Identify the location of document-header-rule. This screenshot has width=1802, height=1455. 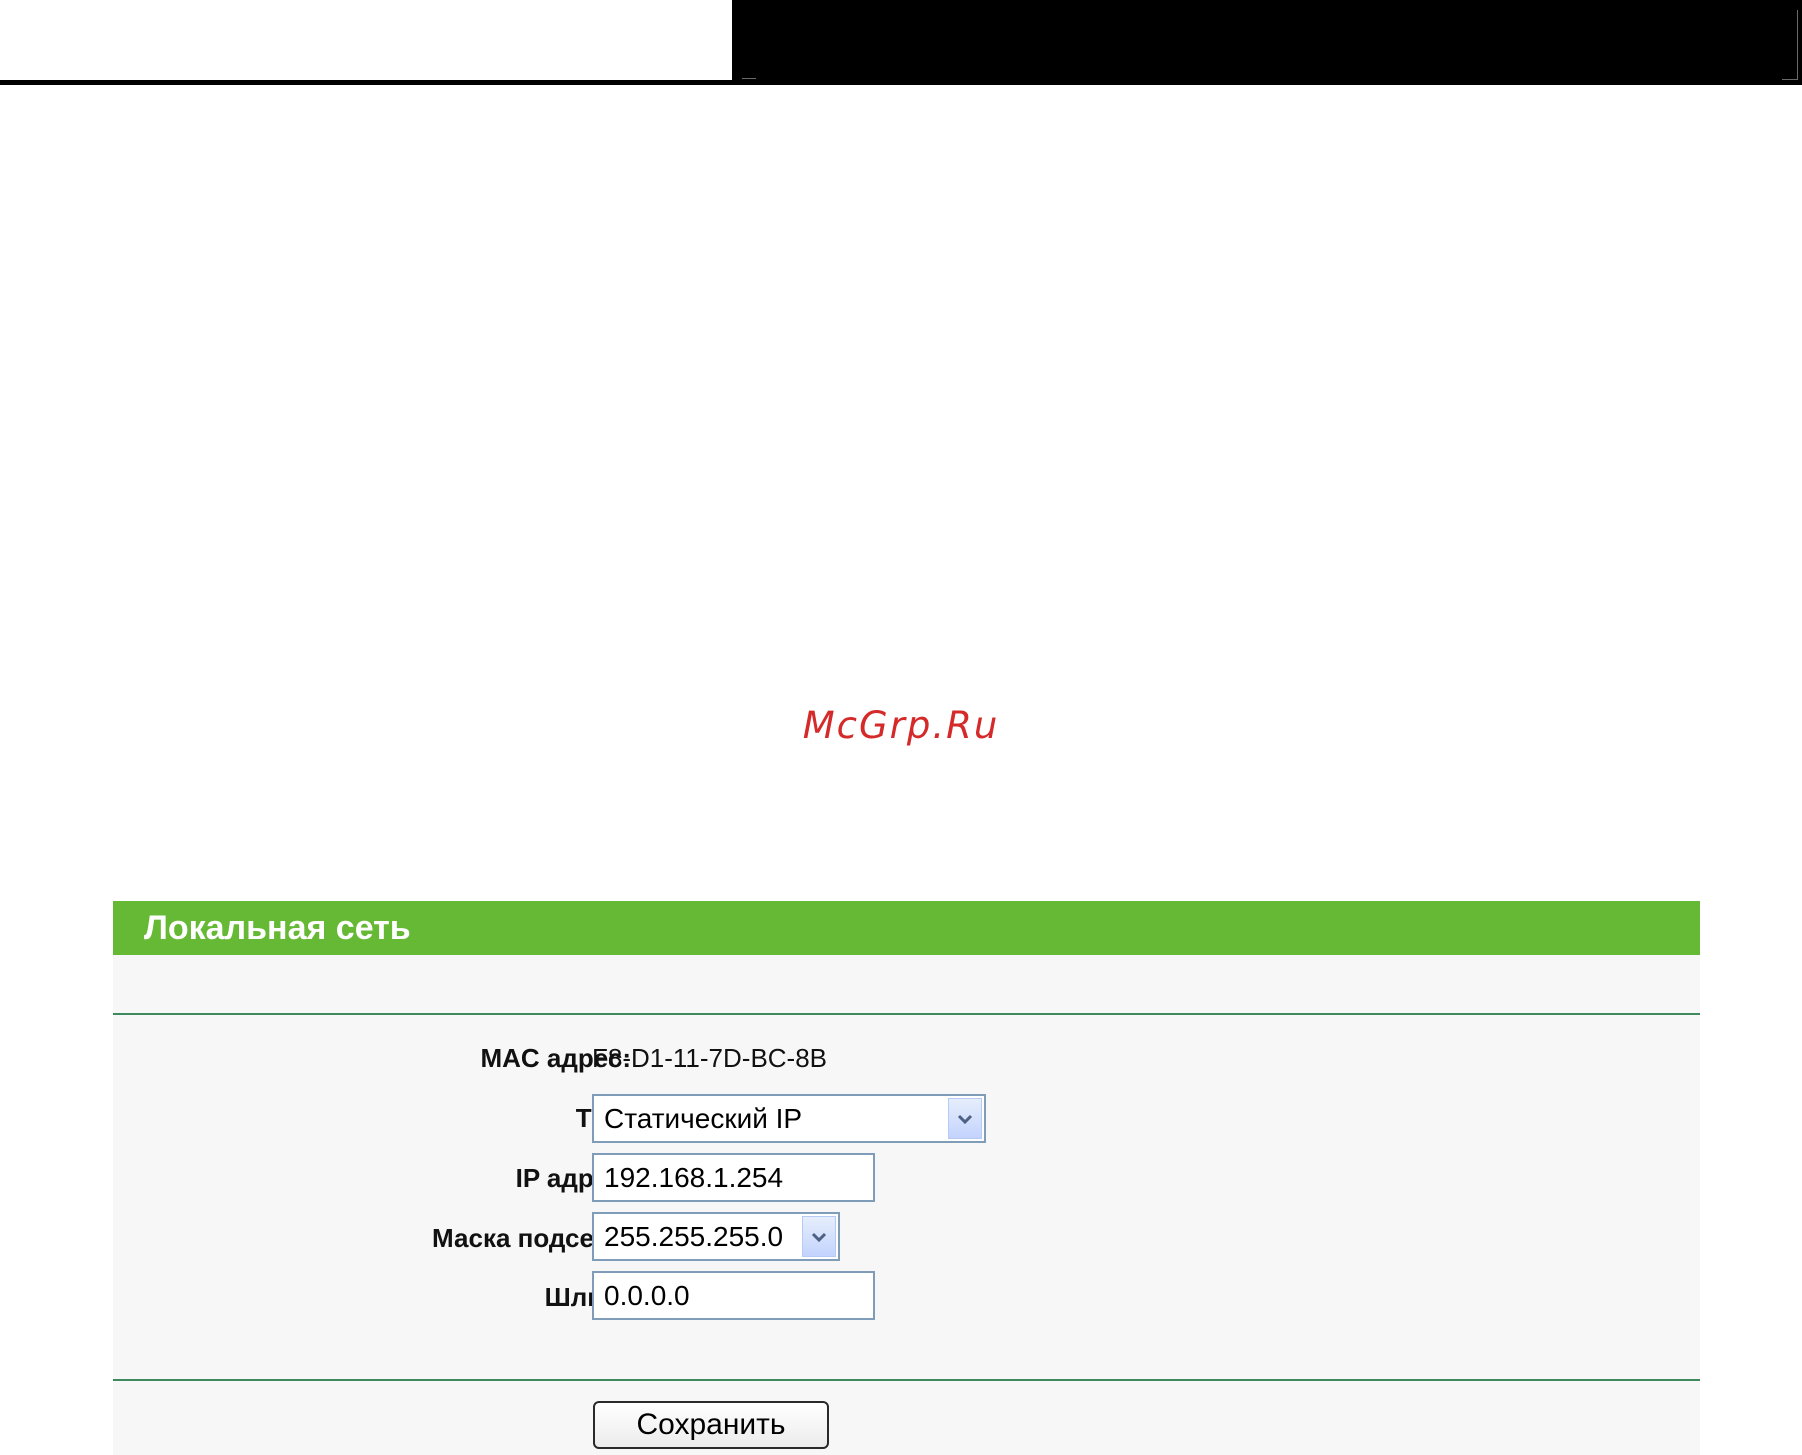
(366, 82).